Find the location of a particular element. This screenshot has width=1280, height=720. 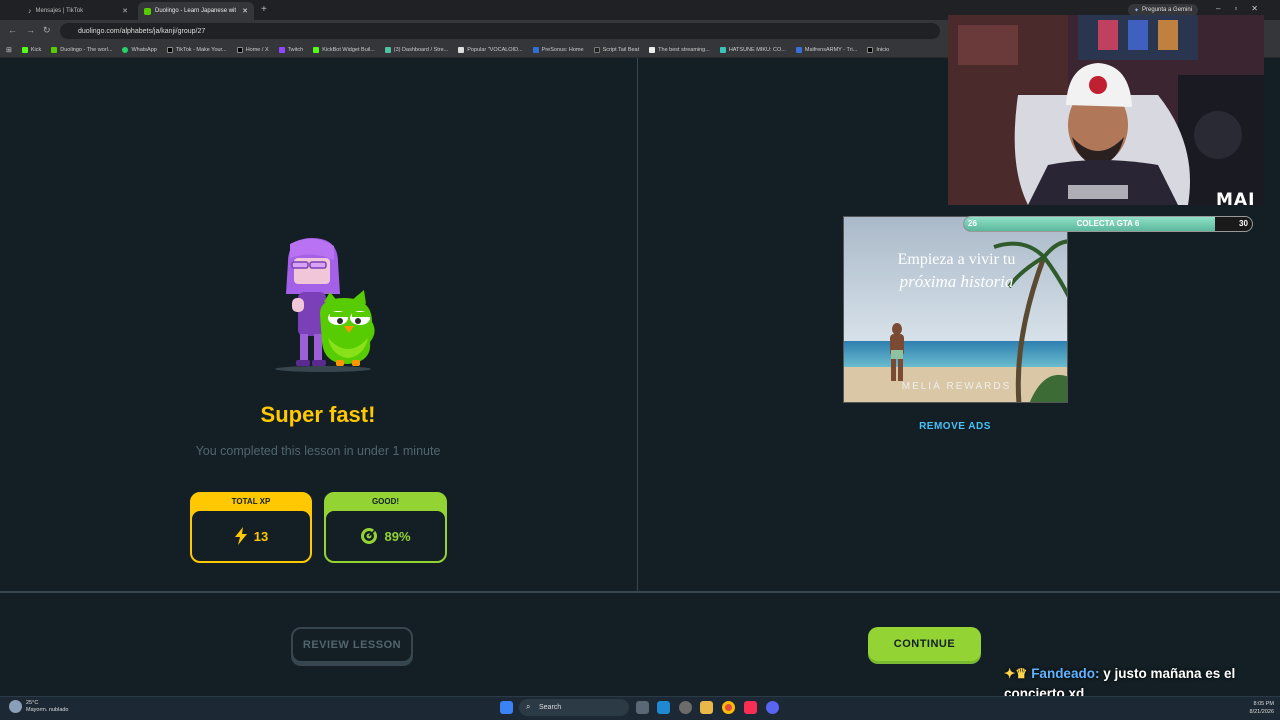

chat-username: Fandeado: is located at coordinates (1065, 673).